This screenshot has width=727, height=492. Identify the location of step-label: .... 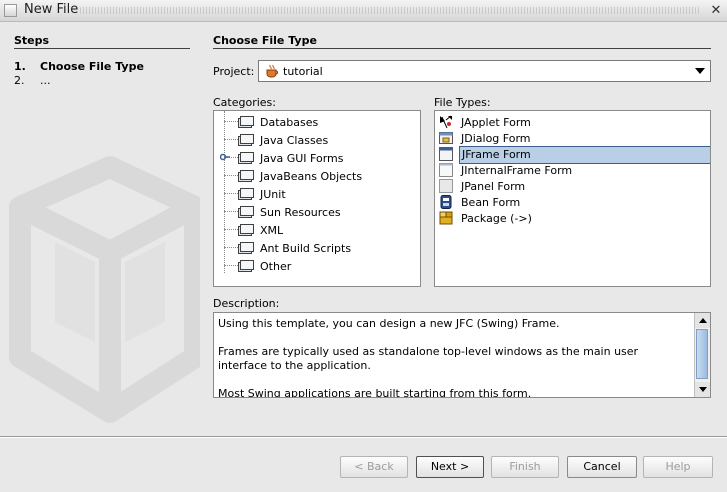
(45, 80).